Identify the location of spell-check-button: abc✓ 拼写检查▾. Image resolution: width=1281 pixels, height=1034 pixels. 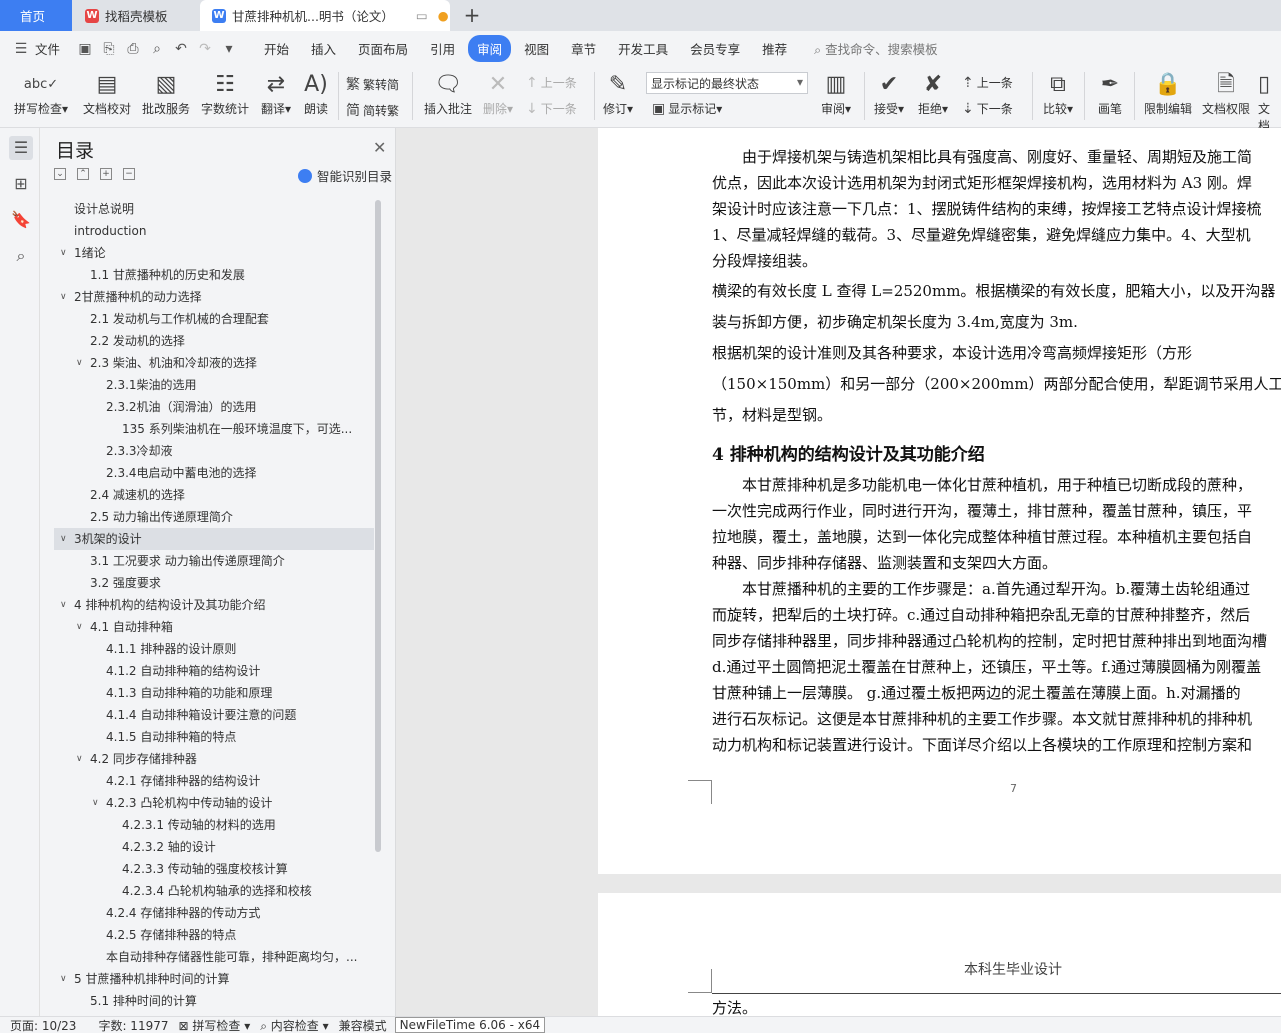
(41, 93).